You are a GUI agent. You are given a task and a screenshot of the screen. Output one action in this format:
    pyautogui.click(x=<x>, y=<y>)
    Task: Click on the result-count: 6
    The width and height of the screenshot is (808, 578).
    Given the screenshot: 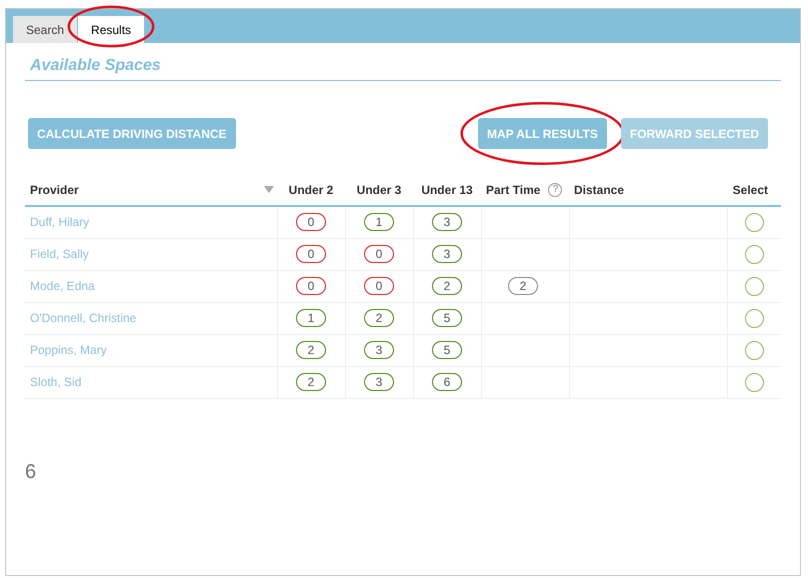 What is the action you would take?
    pyautogui.click(x=31, y=472)
    